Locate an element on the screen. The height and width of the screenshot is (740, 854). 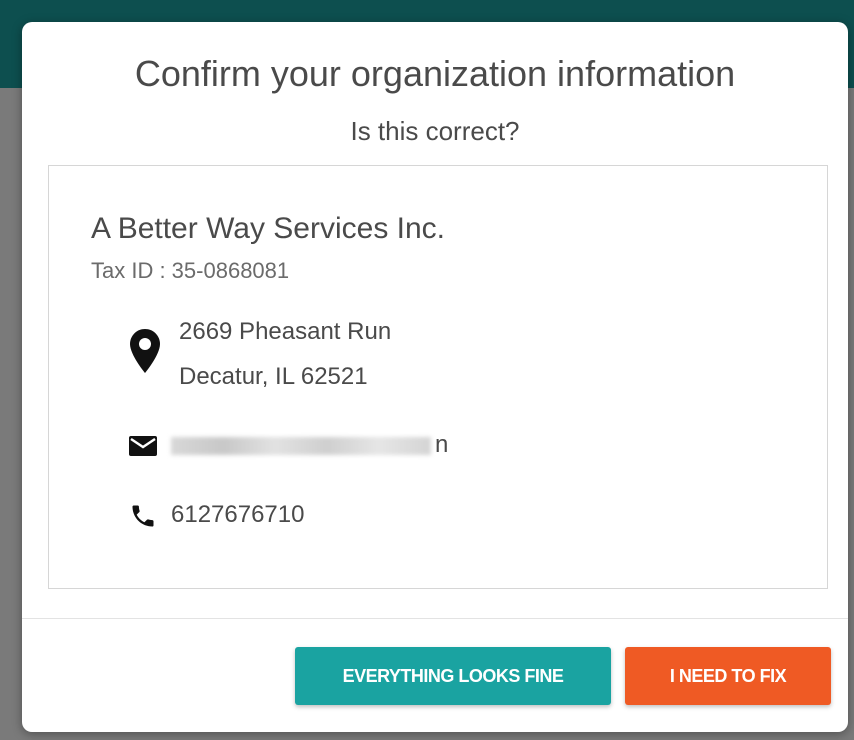
map-marker-icon is located at coordinates (145, 351).